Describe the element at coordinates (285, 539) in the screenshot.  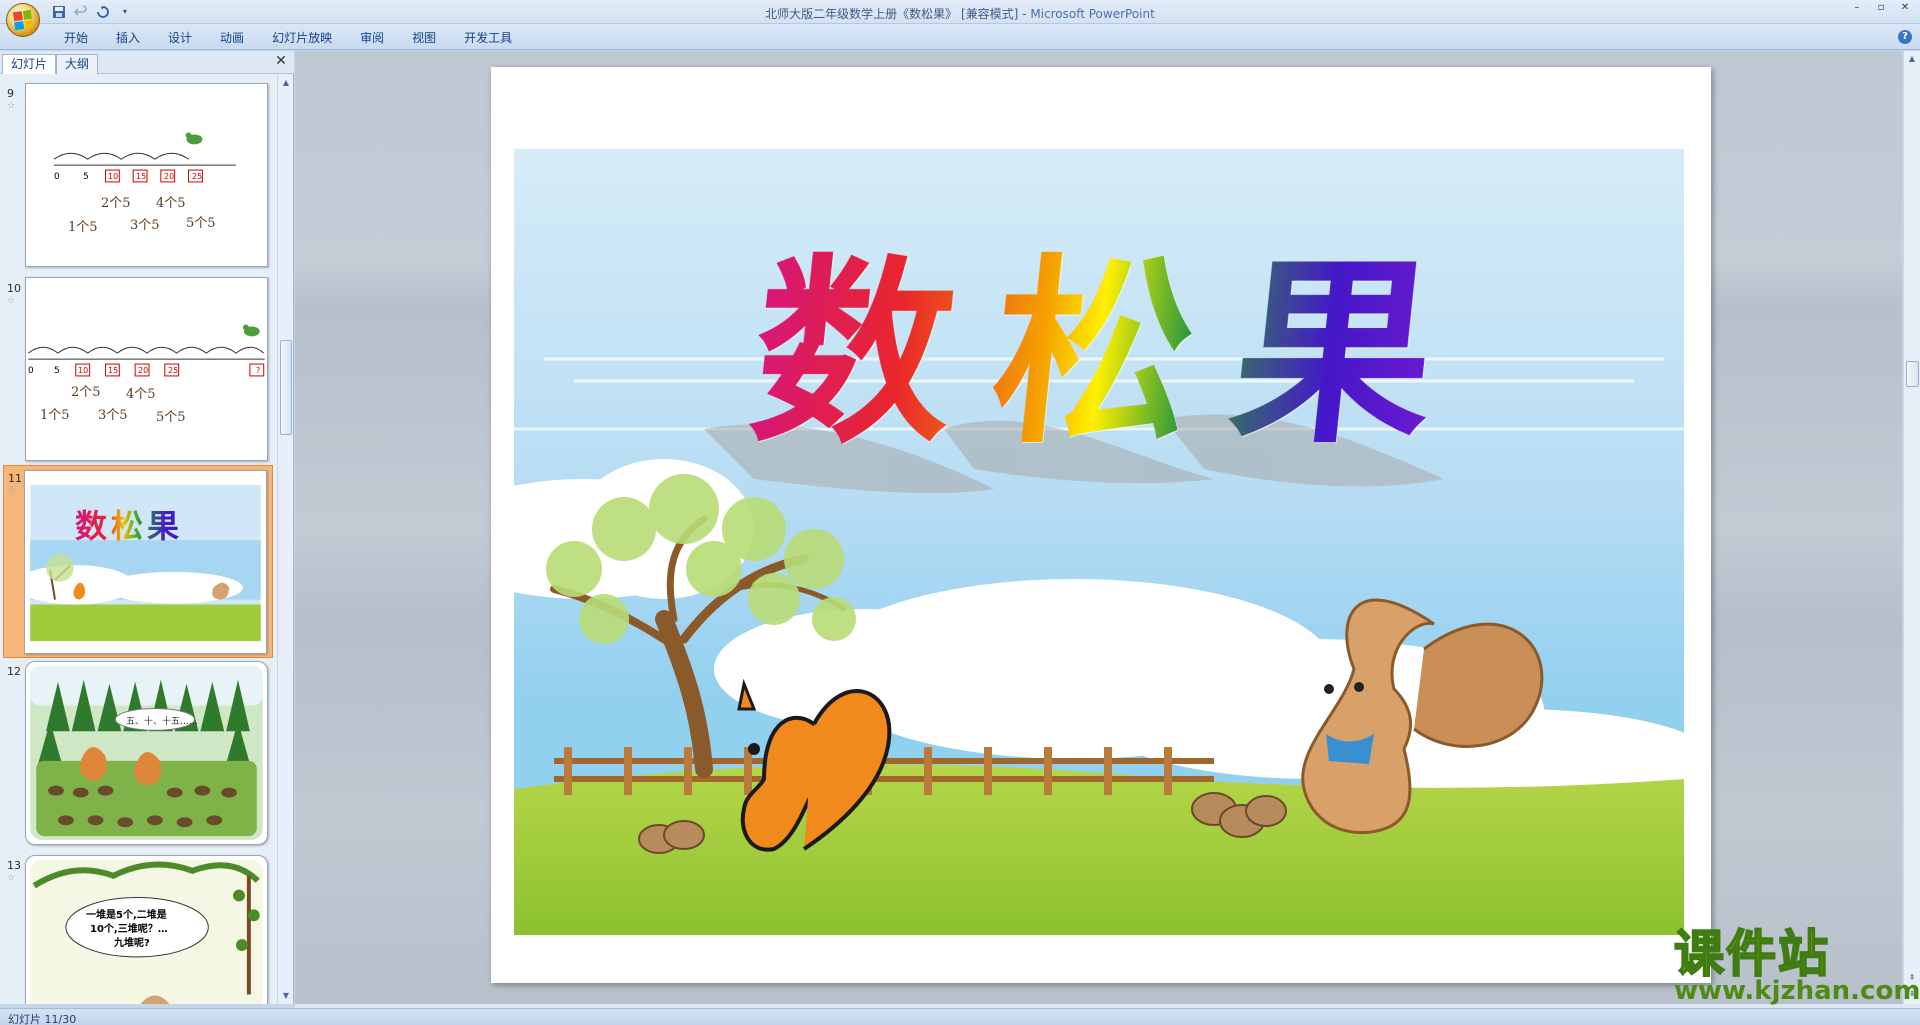
I see `thumbnail-scrollbar: ▲ ▼` at that location.